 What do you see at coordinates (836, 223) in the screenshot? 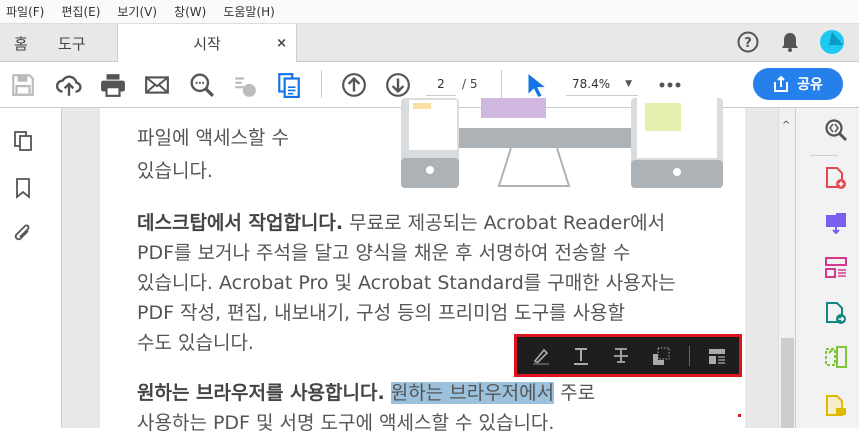
I see `export-pdf-icon` at bounding box center [836, 223].